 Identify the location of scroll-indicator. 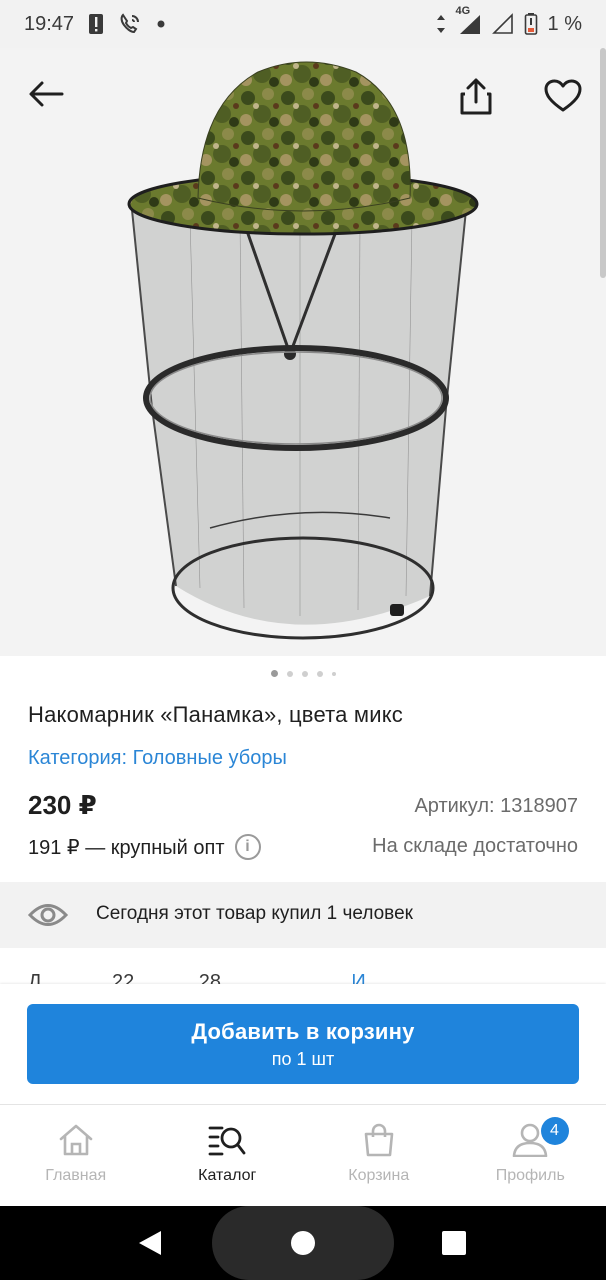
(603, 163).